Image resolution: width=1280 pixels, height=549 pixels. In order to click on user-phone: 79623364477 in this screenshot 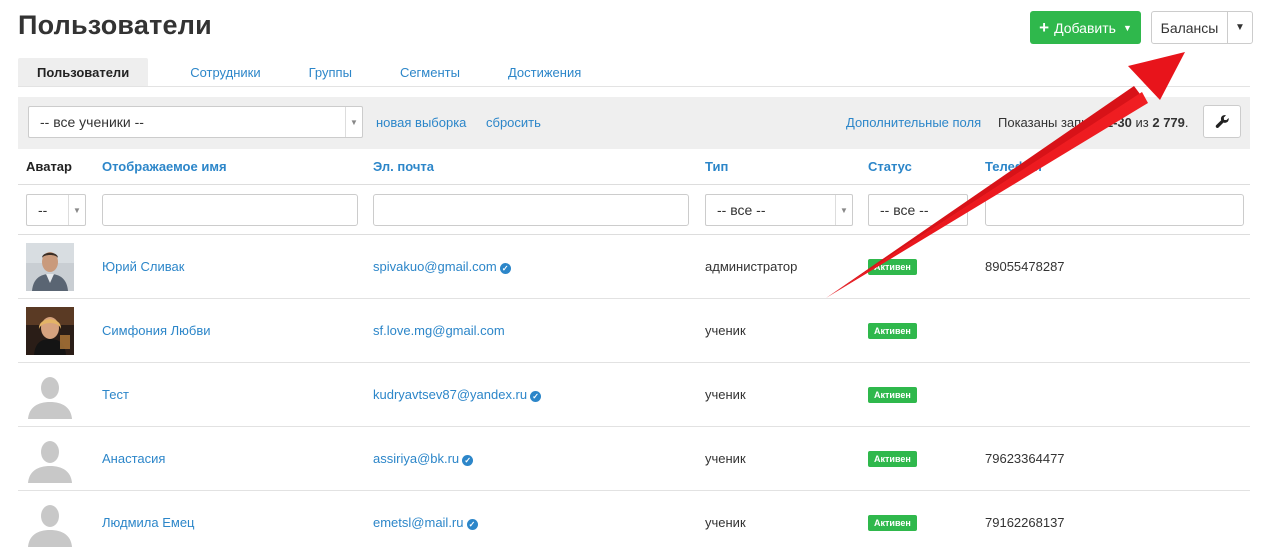, I will do `click(1025, 458)`.